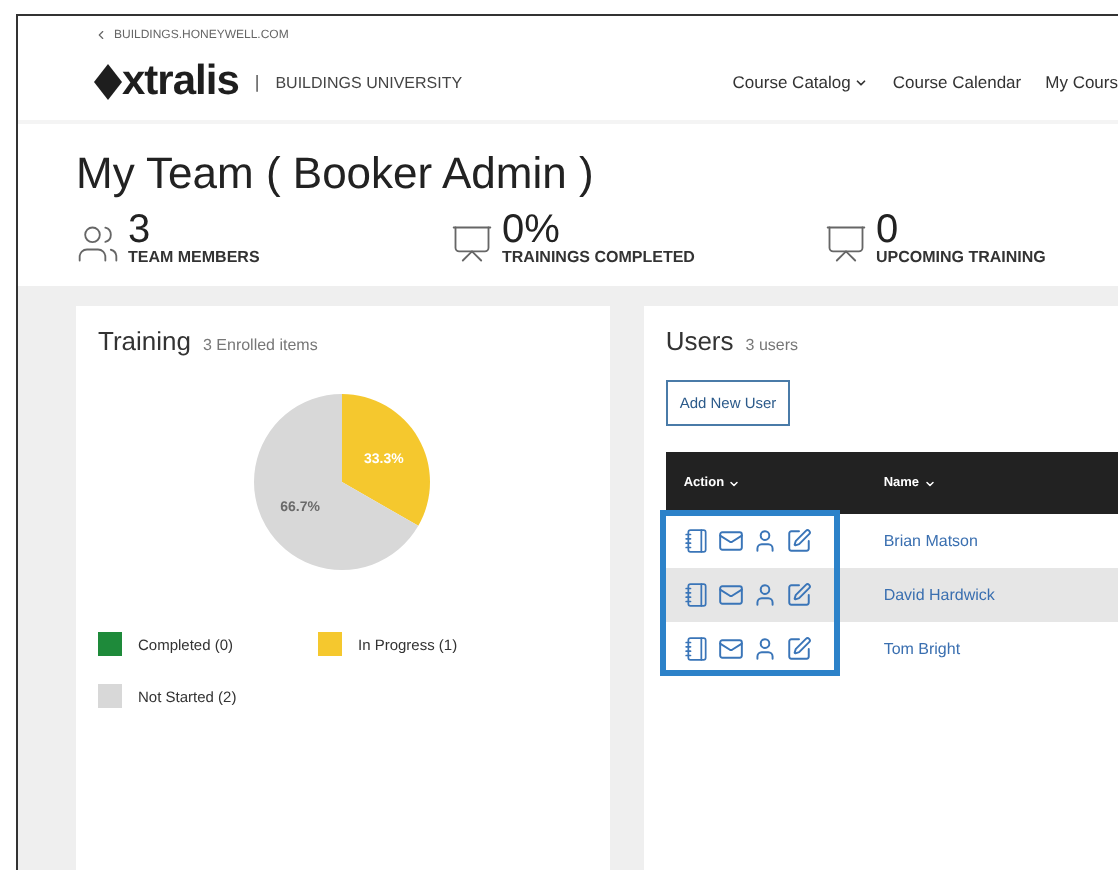 The width and height of the screenshot is (1118, 872). Describe the element at coordinates (771, 345) in the screenshot. I see `card-subtitle: 3 users` at that location.